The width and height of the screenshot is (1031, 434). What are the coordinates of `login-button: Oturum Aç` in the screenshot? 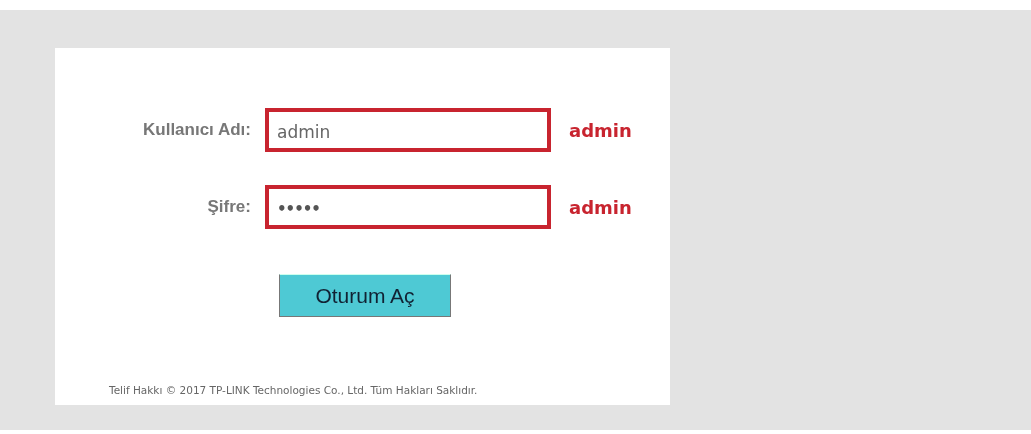 It's located at (365, 295).